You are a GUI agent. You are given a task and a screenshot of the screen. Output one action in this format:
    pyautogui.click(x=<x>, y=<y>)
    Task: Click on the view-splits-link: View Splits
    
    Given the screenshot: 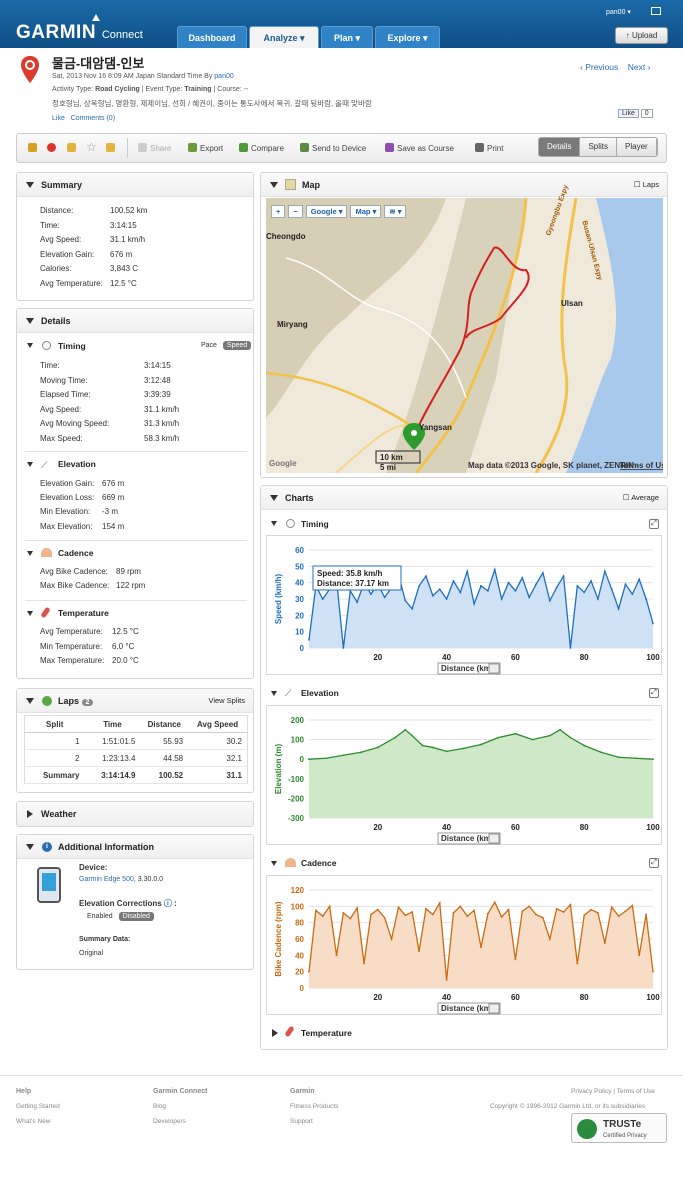 What is the action you would take?
    pyautogui.click(x=226, y=701)
    